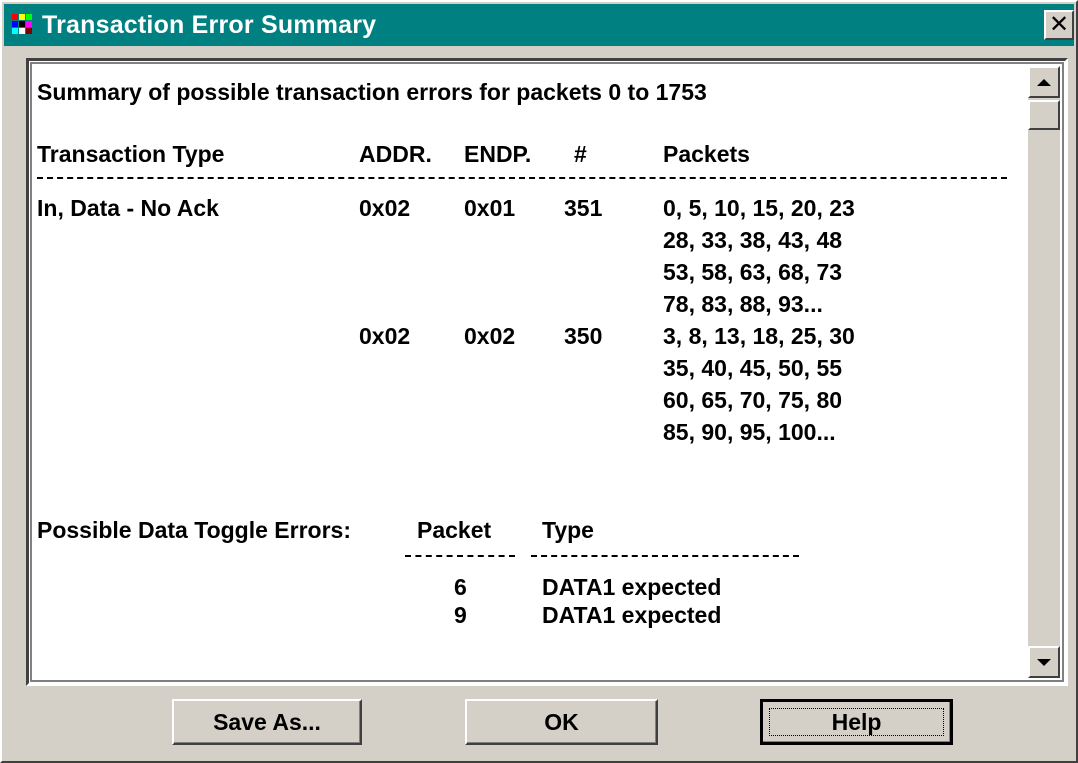  I want to click on row-1-type: In, Data - No Ack, so click(128, 208).